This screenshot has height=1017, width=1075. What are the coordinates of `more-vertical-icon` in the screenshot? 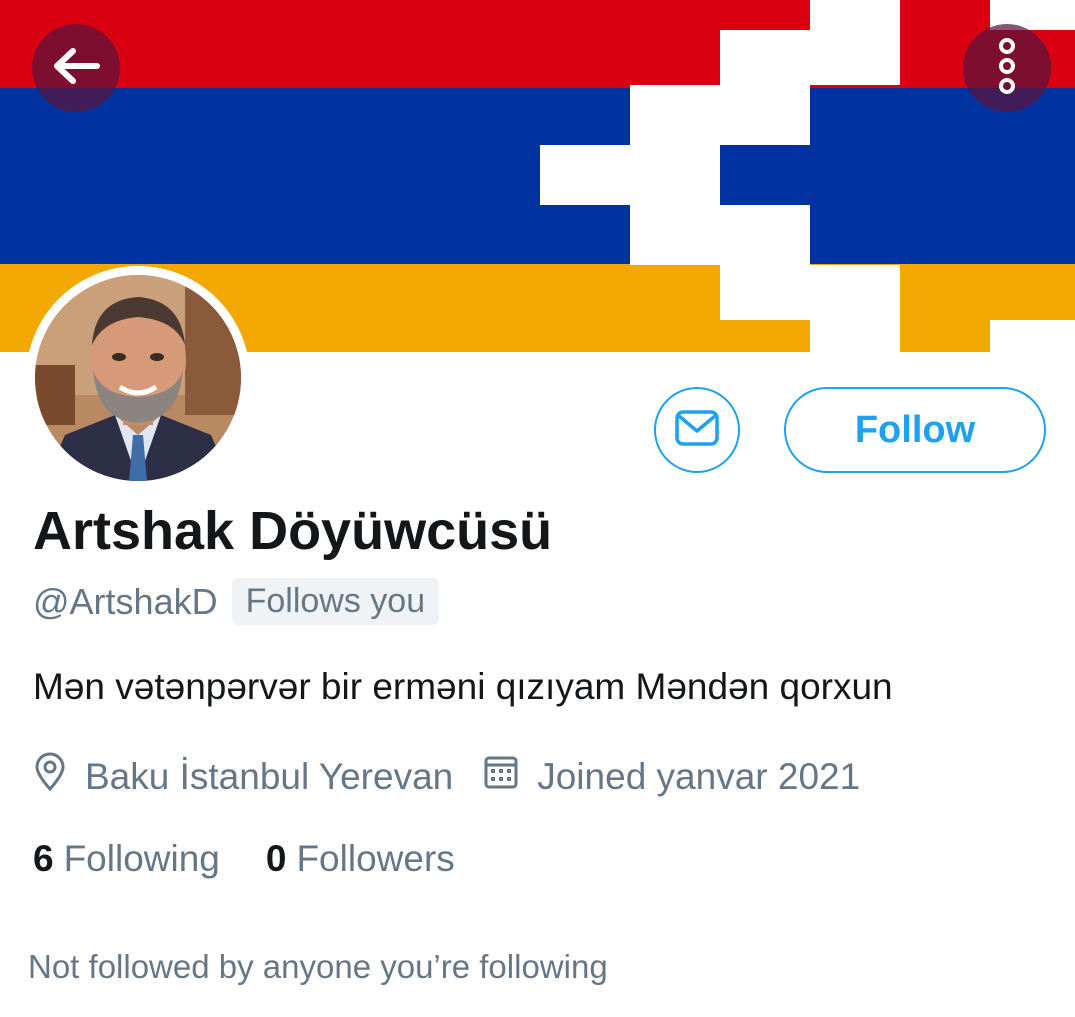 It's located at (1007, 68).